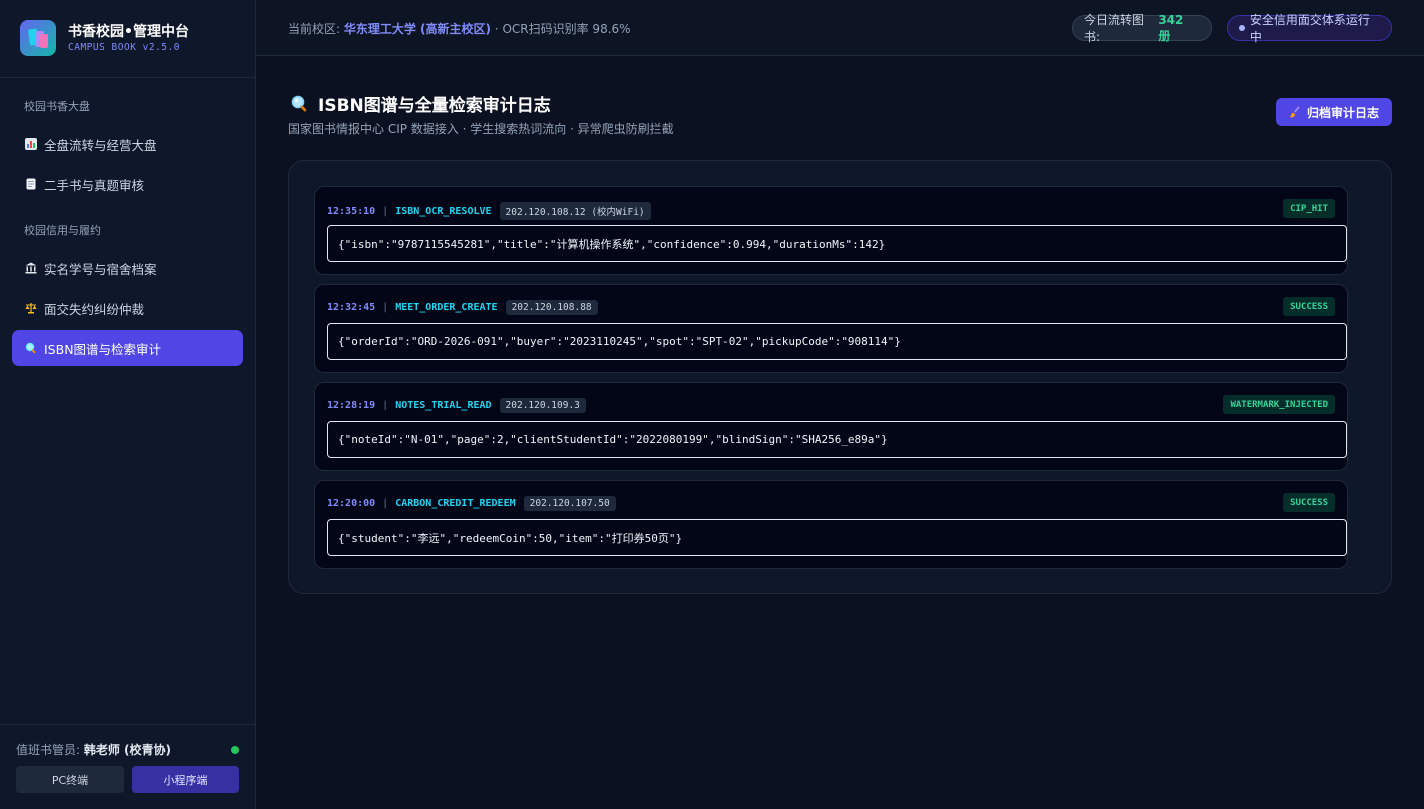 The height and width of the screenshot is (809, 1424). What do you see at coordinates (50, 750) in the screenshot?
I see `duty-prefix: 值班书管员:` at bounding box center [50, 750].